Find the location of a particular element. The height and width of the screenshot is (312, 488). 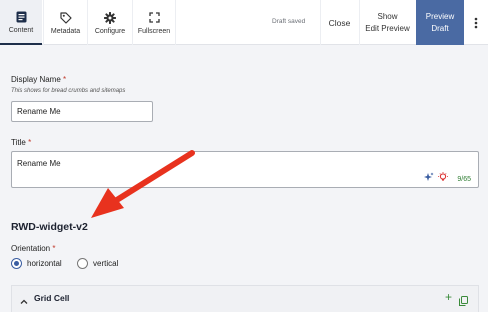

copy-icon is located at coordinates (463, 302).